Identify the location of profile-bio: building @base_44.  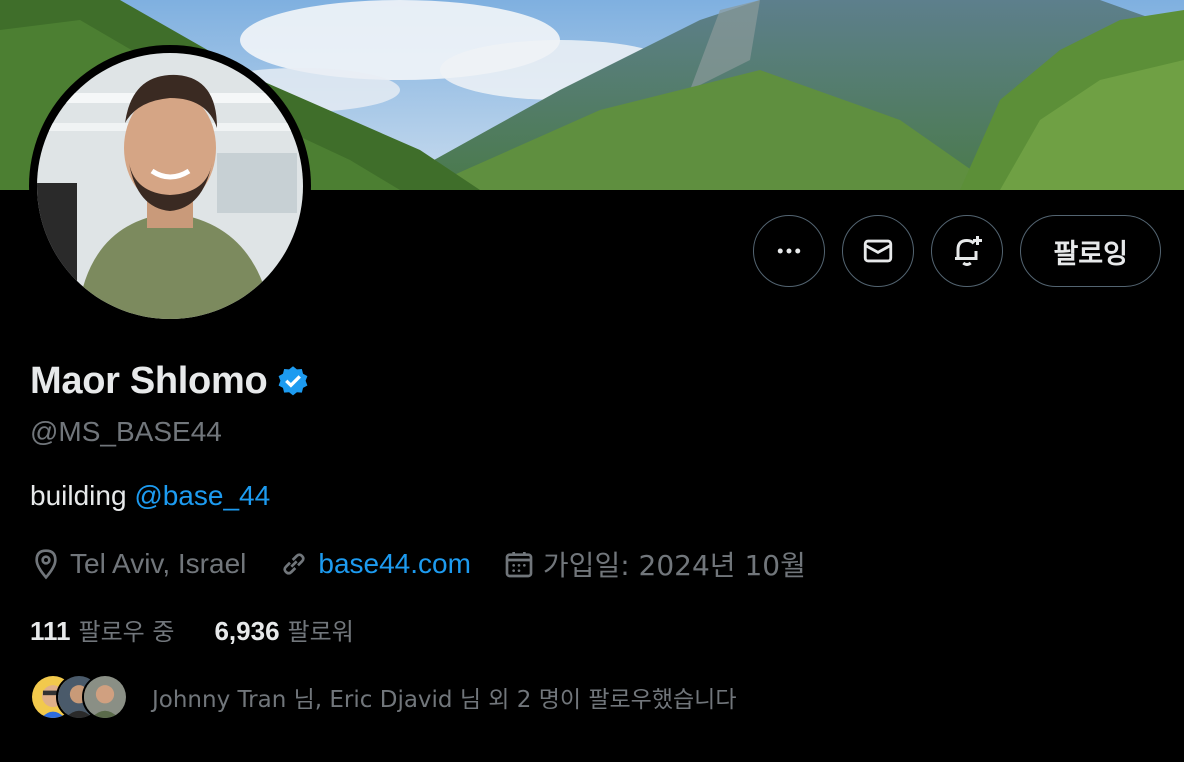
(150, 496).